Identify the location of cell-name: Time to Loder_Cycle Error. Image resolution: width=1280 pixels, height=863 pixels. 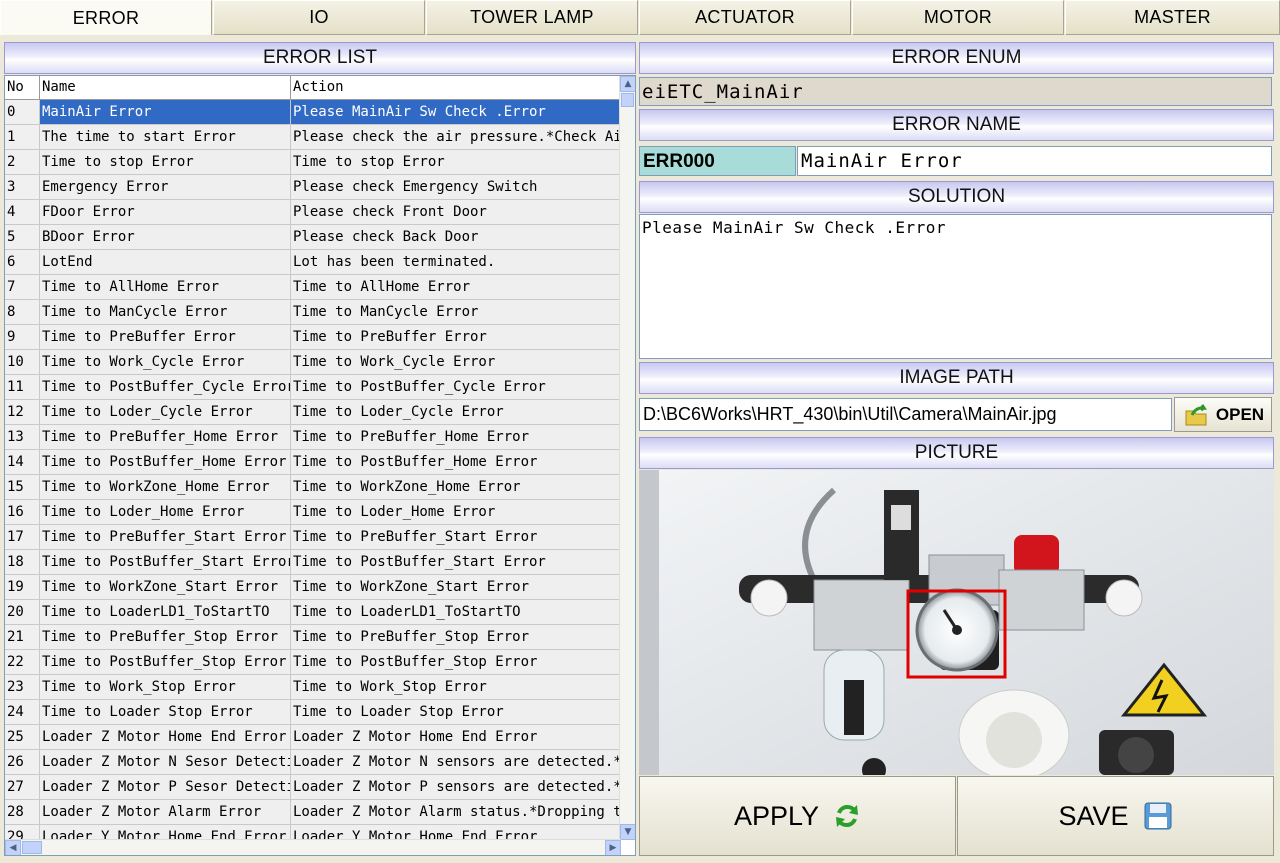
(165, 412).